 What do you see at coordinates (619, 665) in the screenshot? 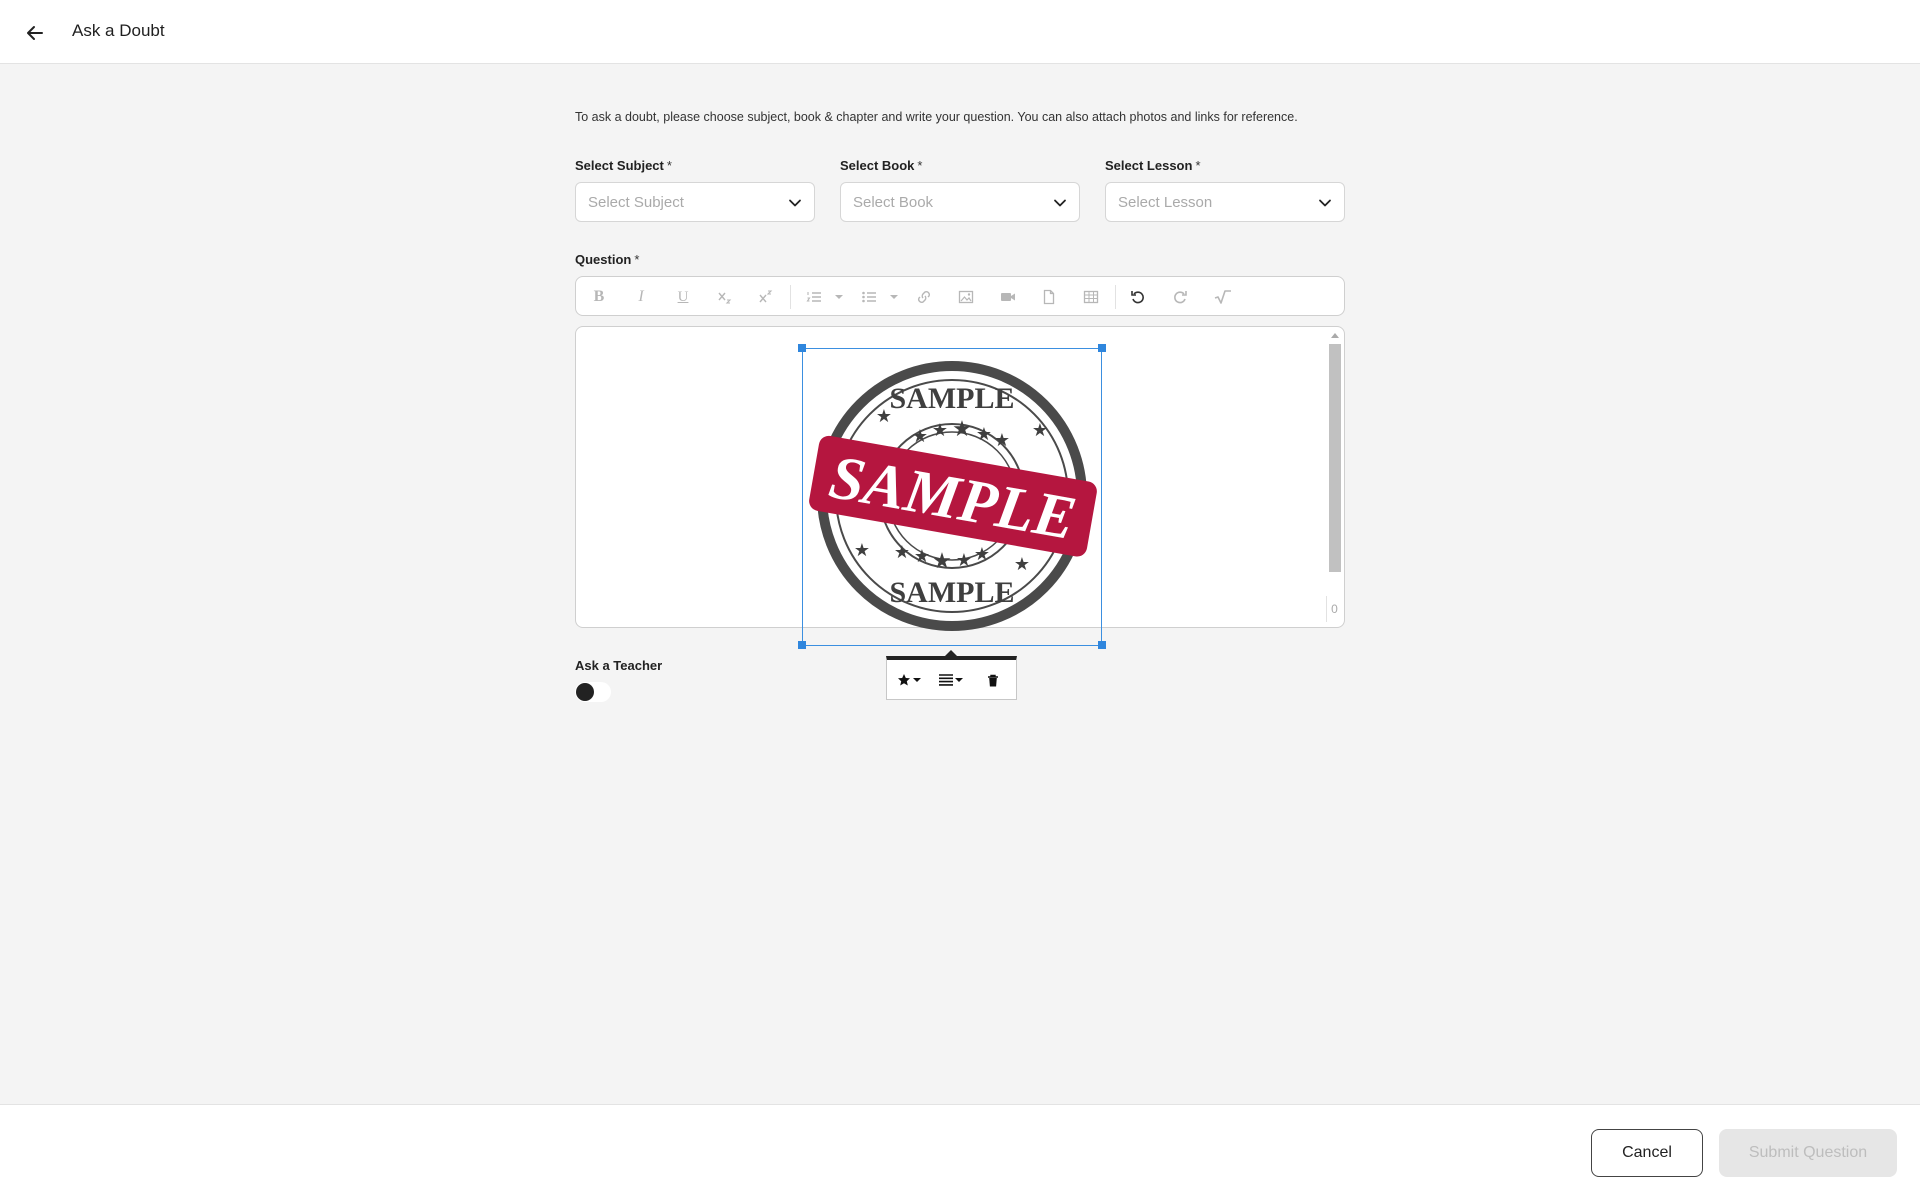
I see `ask-teacher-label: Ask a Teacher` at bounding box center [619, 665].